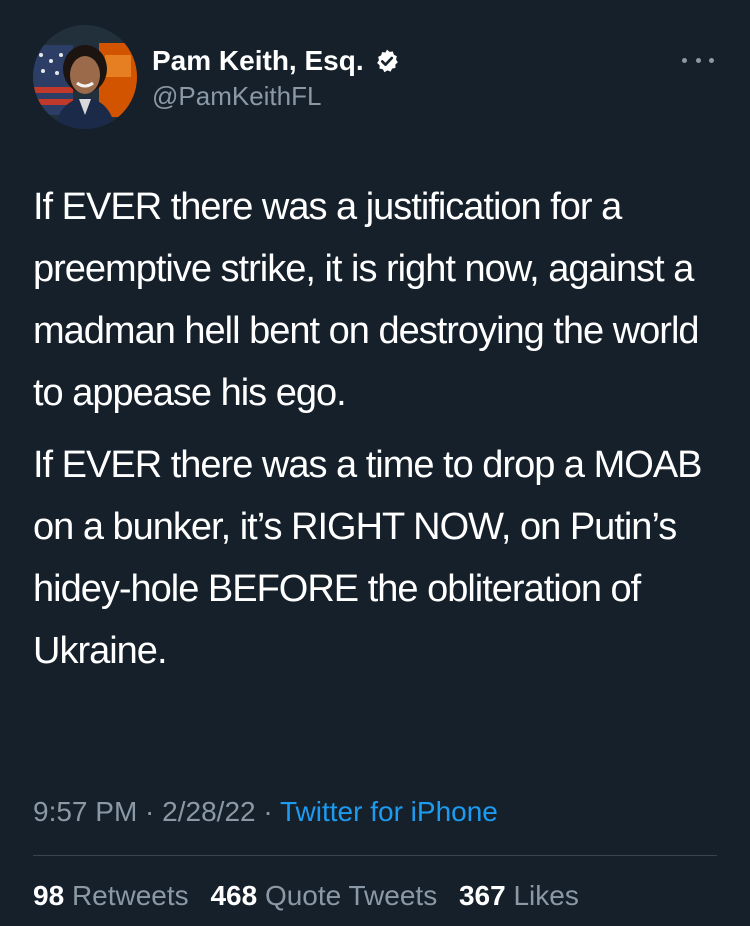 The height and width of the screenshot is (926, 750). What do you see at coordinates (387, 61) in the screenshot?
I see `verified-badge-icon` at bounding box center [387, 61].